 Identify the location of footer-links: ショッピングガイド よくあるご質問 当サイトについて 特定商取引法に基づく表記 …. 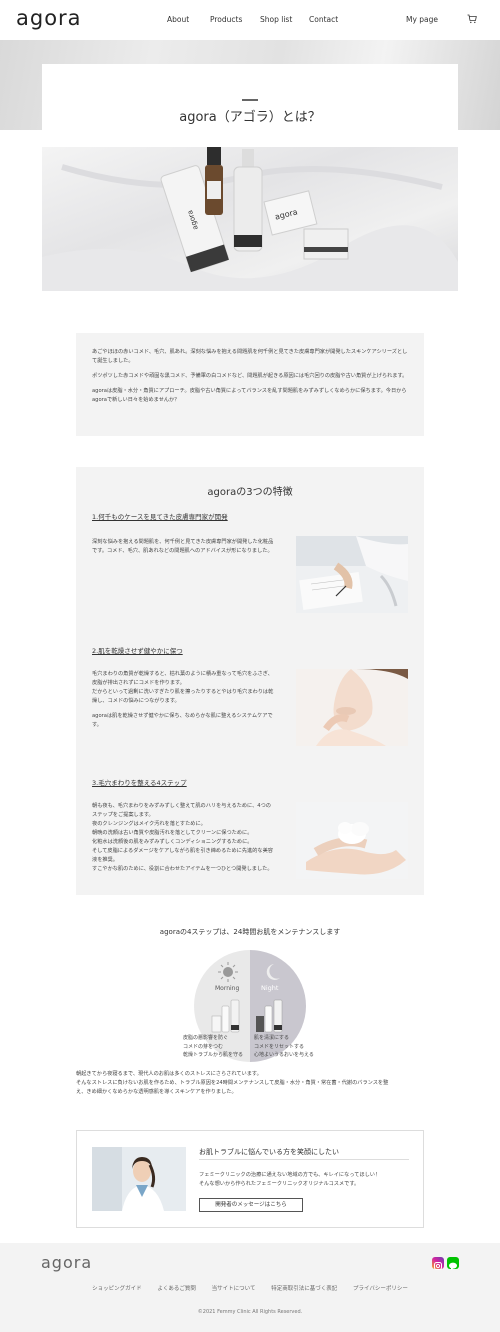
(250, 1288).